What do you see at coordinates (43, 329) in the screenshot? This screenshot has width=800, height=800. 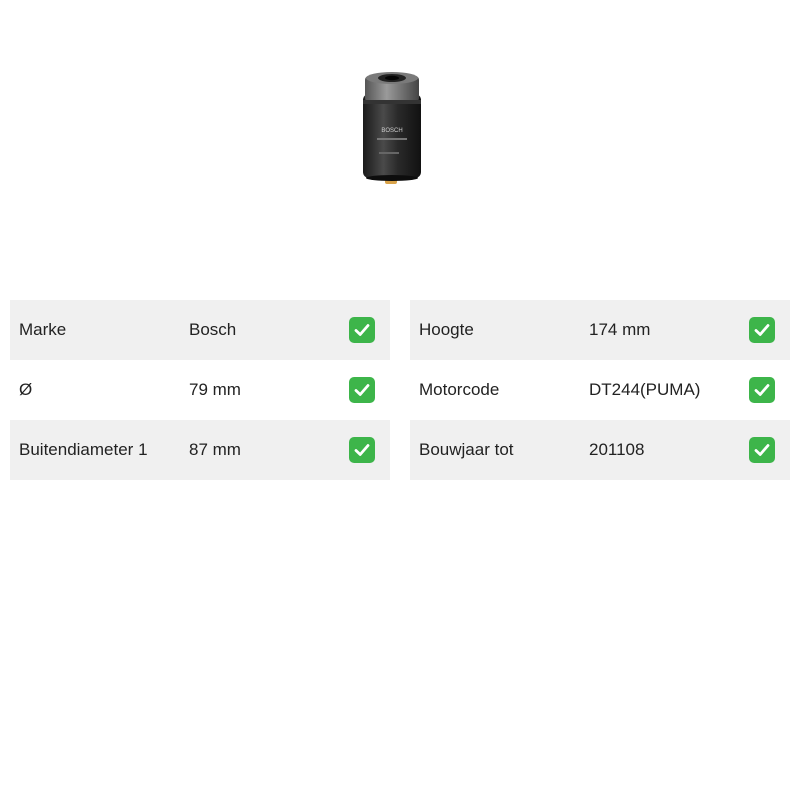 I see `spec-label: Marke` at bounding box center [43, 329].